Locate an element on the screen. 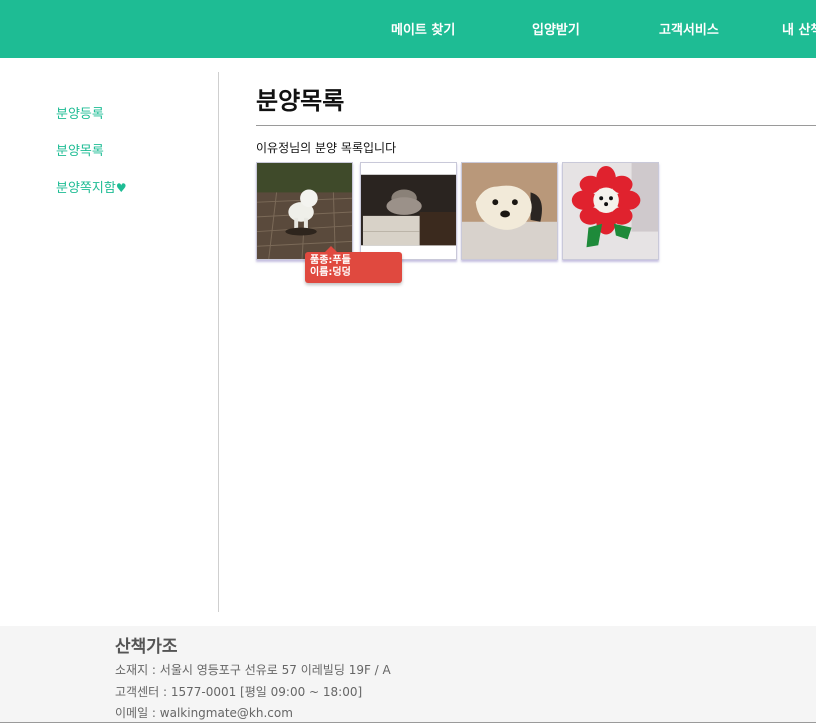 This screenshot has width=816, height=723. nav-item-find-mate: 메이트 찾기 is located at coordinates (423, 28).